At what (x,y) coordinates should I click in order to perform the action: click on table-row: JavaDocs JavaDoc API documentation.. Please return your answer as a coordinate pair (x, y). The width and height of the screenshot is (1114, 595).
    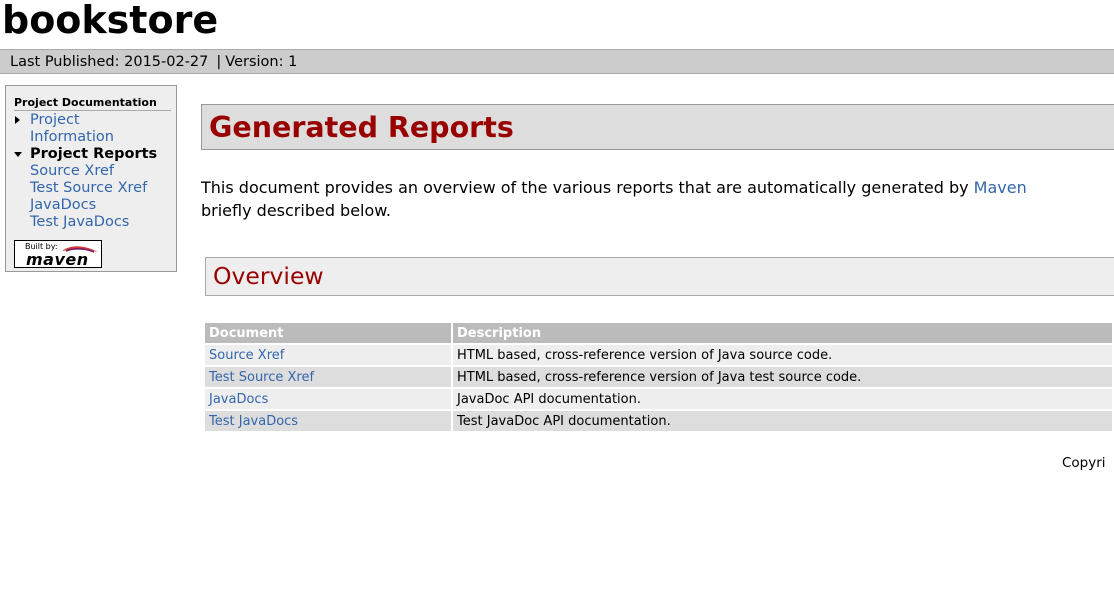
    Looking at the image, I should click on (659, 399).